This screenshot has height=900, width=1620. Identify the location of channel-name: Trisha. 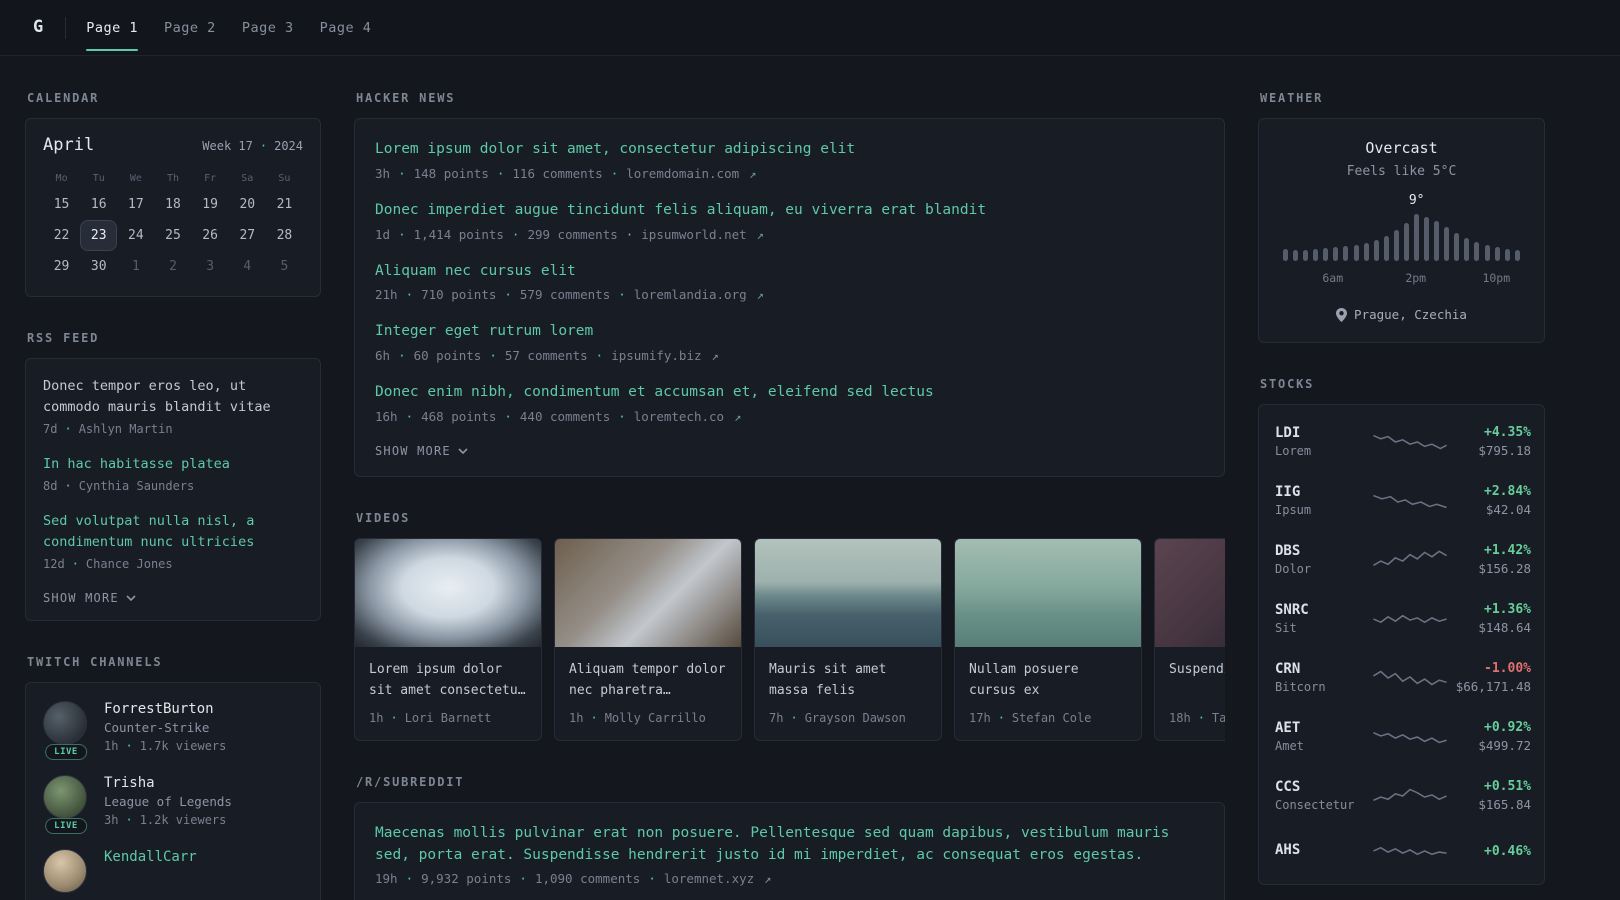
(168, 783).